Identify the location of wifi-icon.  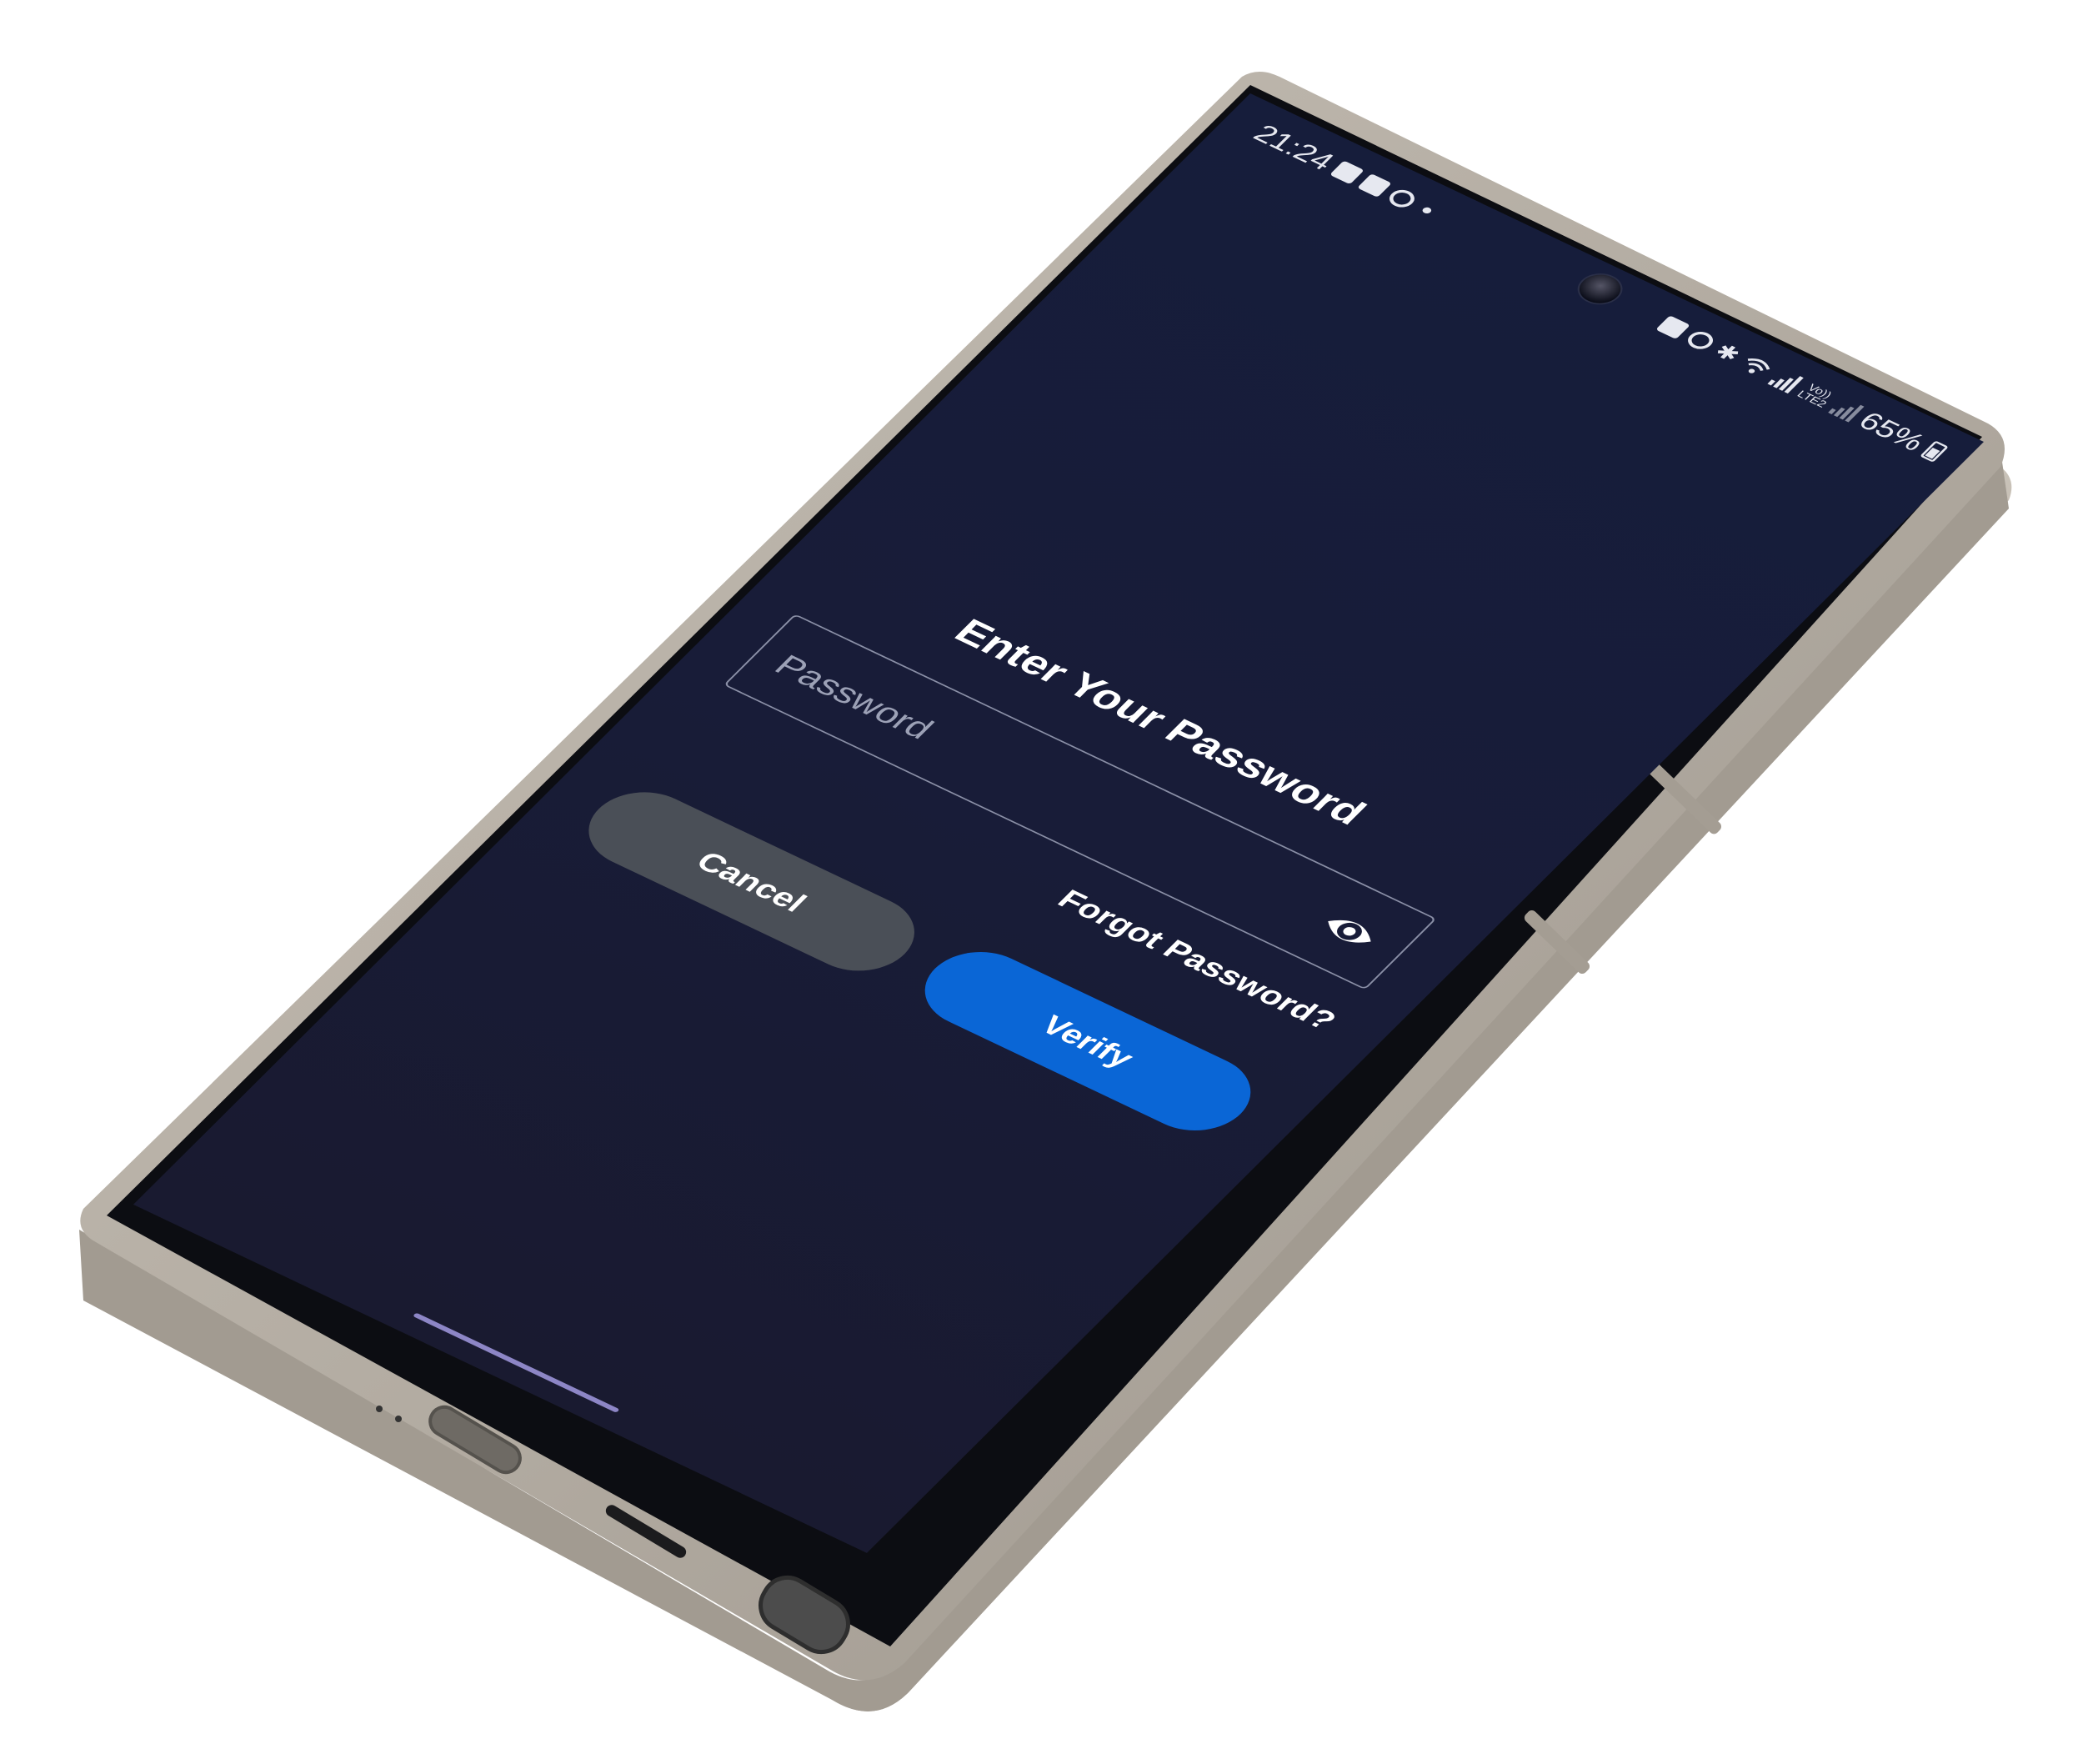
(1759, 365).